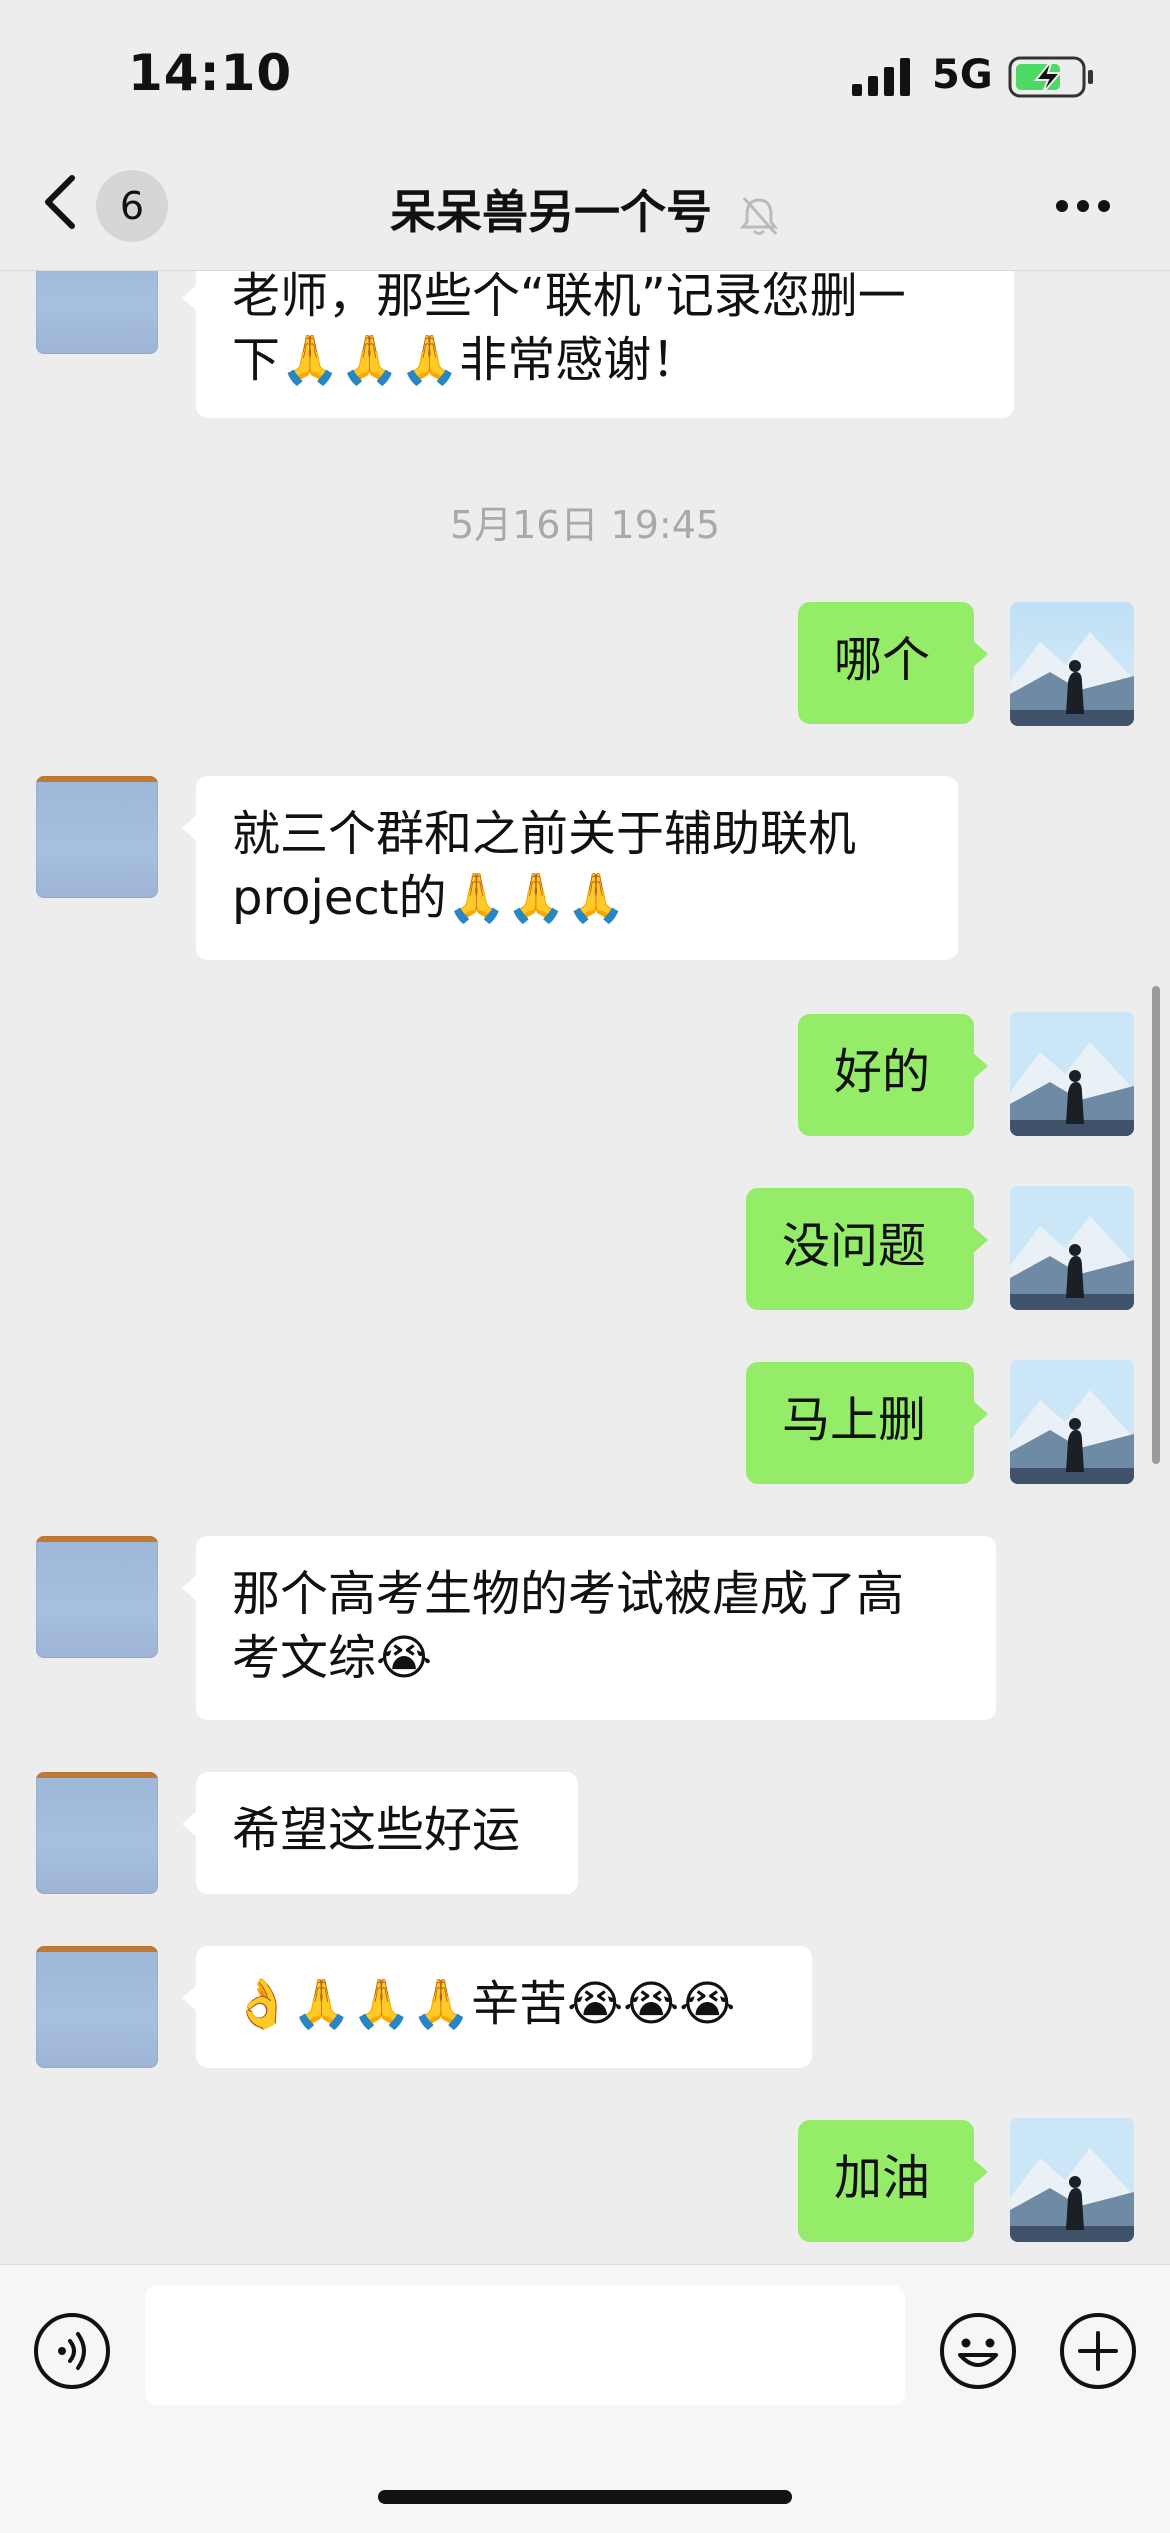 This screenshot has height=2533, width=1170. Describe the element at coordinates (962, 75) in the screenshot. I see `network-type: 5G` at that location.